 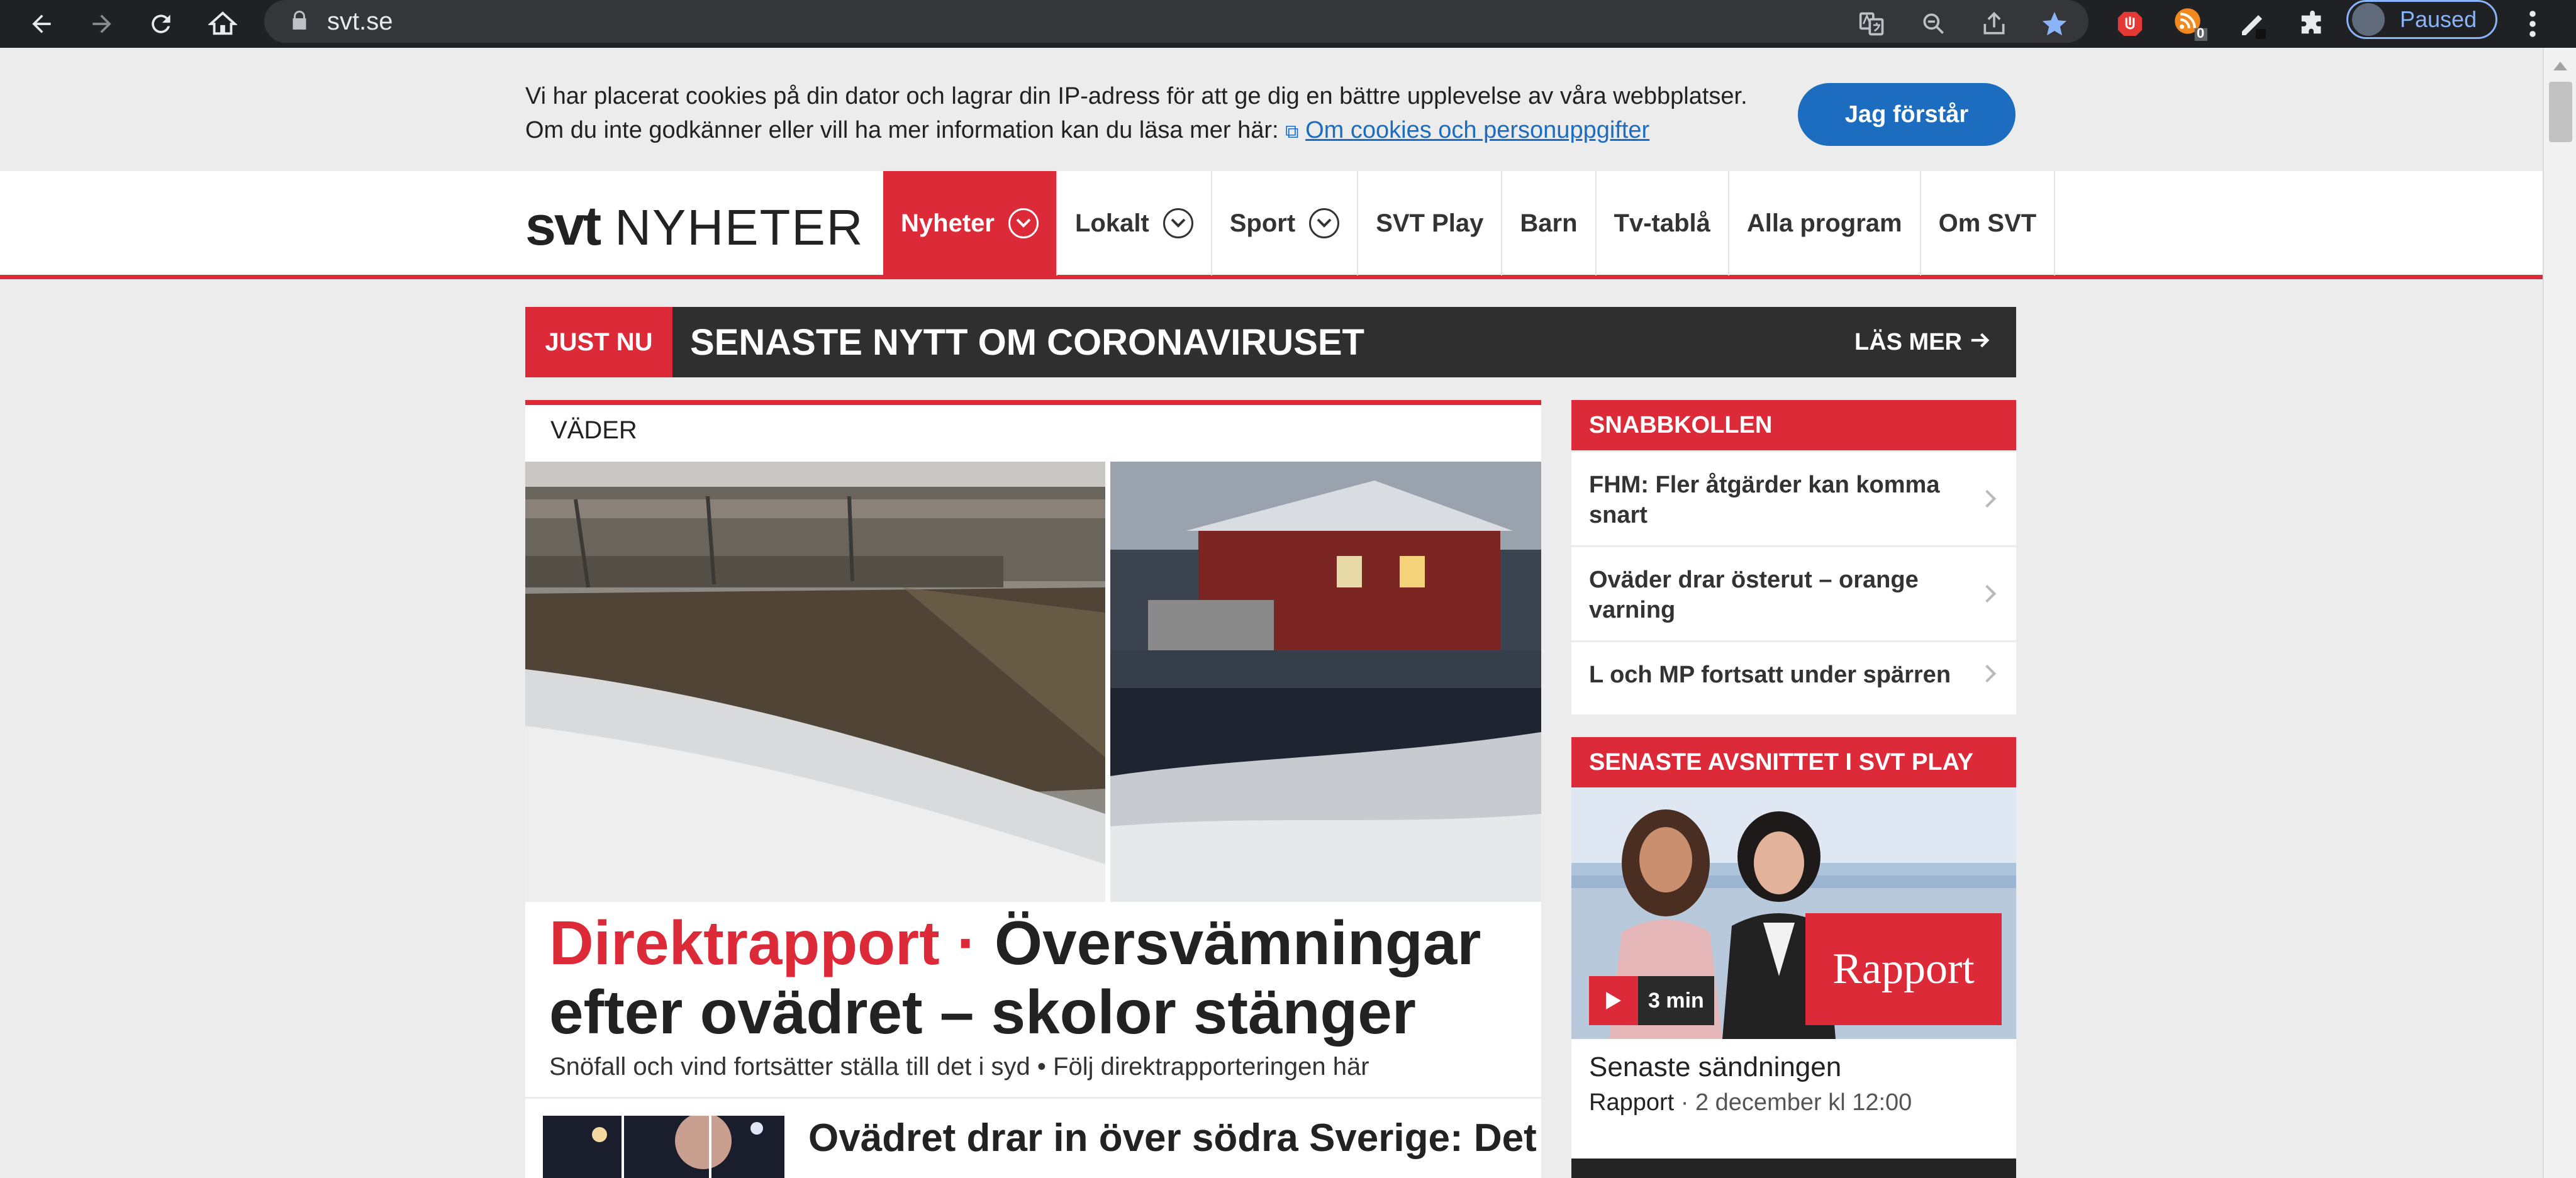 I want to click on bookmark-star-icon, so click(x=2054, y=24).